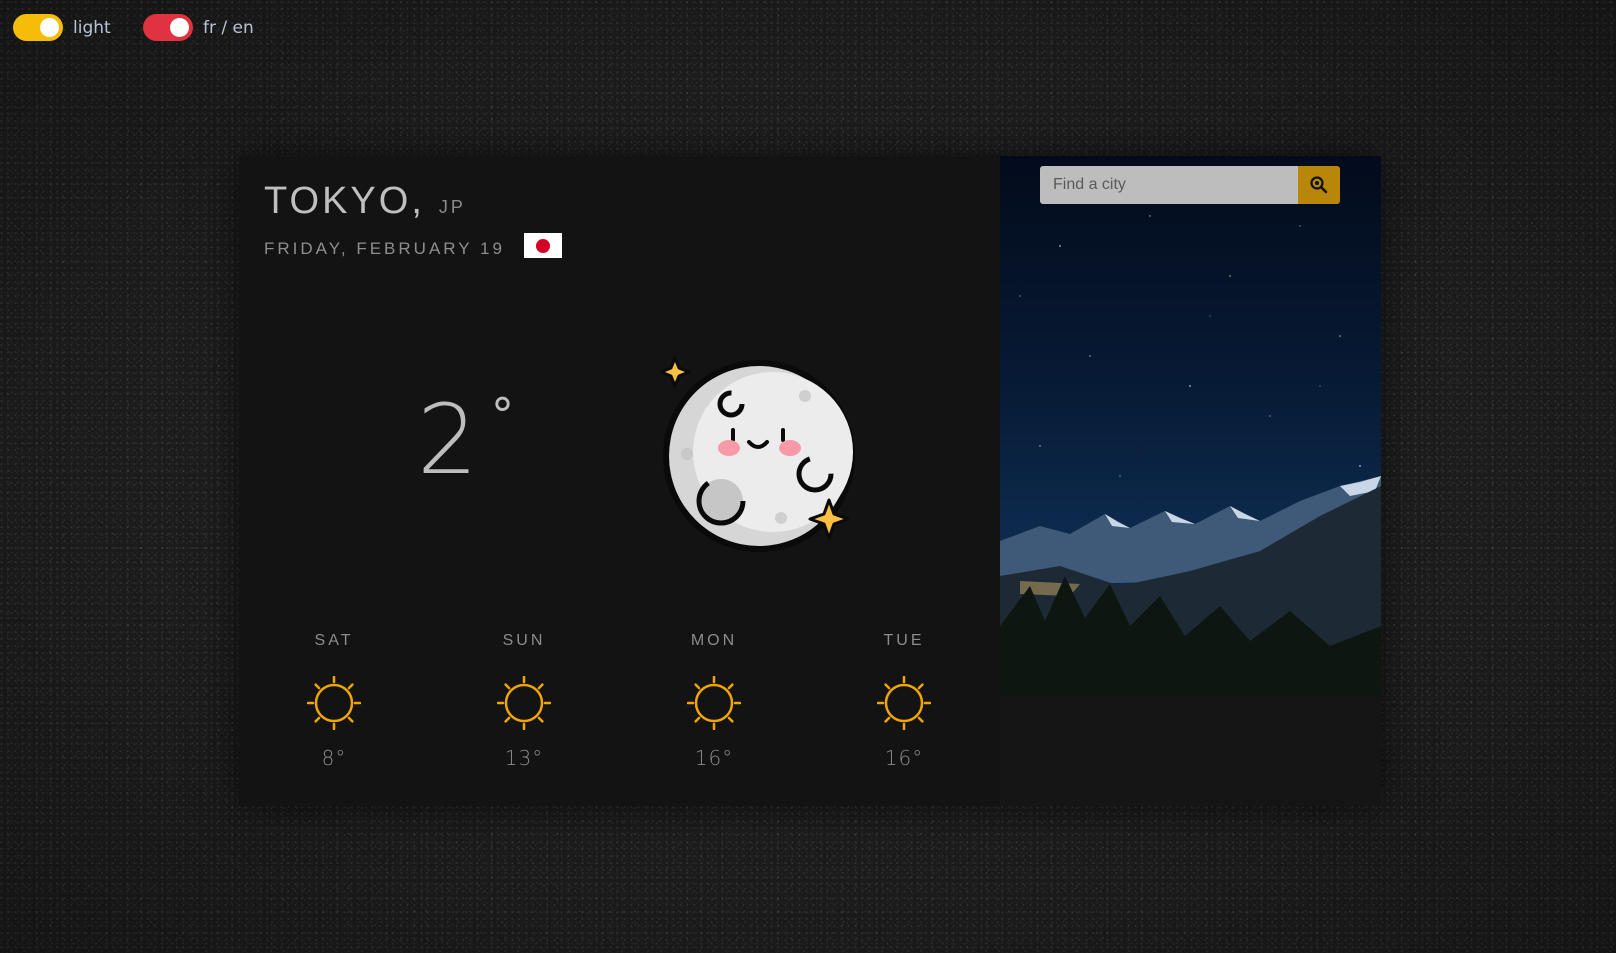 The height and width of the screenshot is (953, 1616). What do you see at coordinates (198, 27) in the screenshot?
I see `language-toggle-group: fr / en` at bounding box center [198, 27].